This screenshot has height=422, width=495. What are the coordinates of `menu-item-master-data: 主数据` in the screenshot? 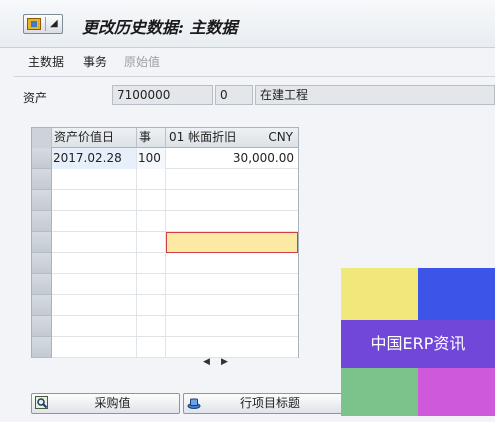 It's located at (46, 61).